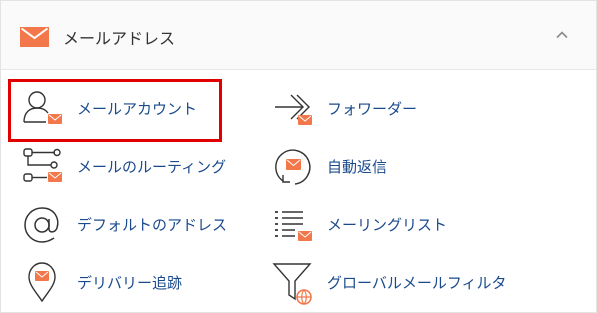  I want to click on envelope-icon, so click(34, 37).